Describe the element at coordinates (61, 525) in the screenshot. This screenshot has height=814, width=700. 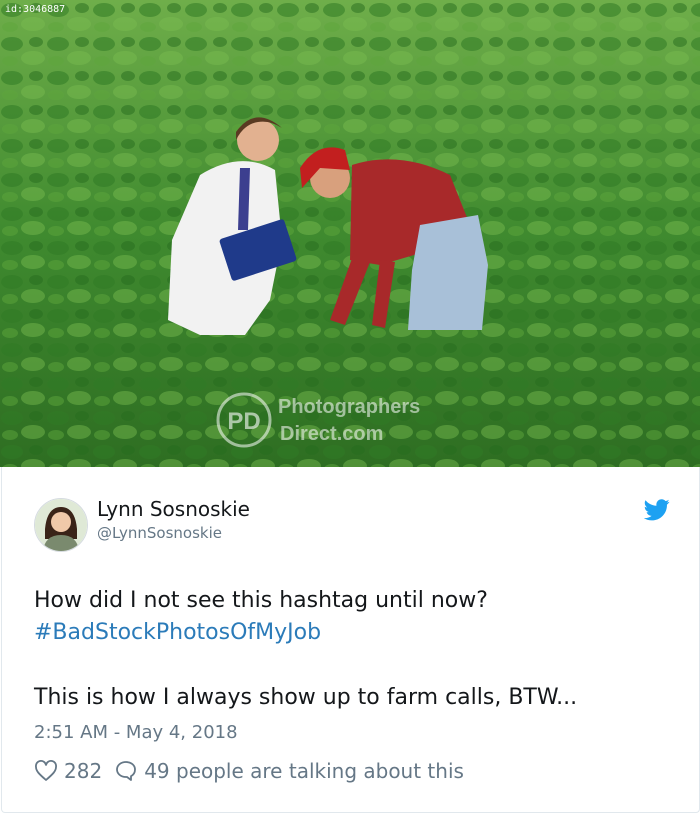
I see `avatar` at that location.